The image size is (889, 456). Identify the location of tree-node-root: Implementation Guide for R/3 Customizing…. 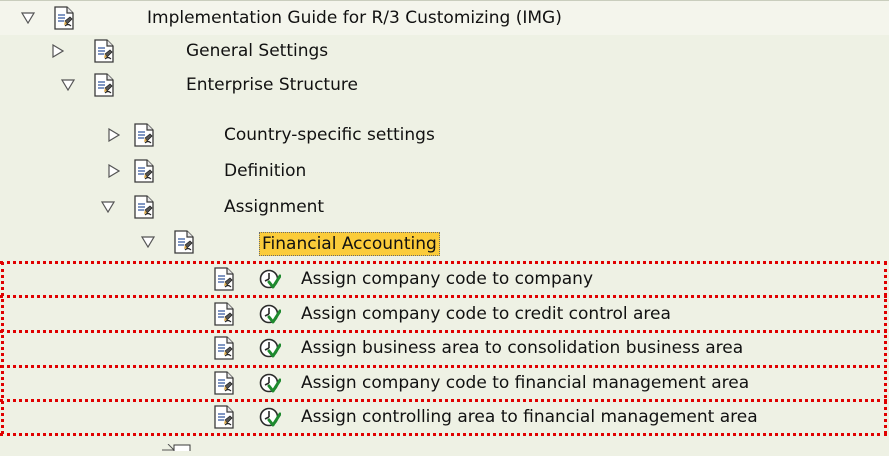
(444, 17).